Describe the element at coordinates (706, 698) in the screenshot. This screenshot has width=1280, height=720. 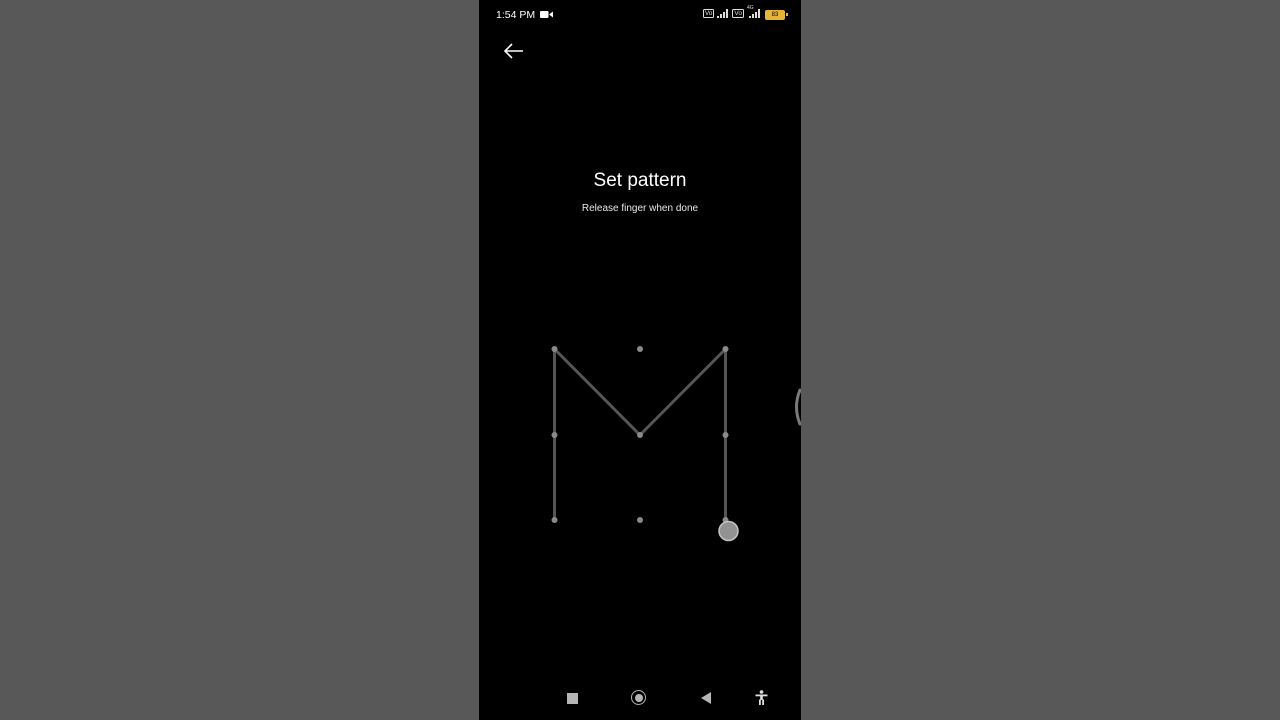
I see `back-icon` at that location.